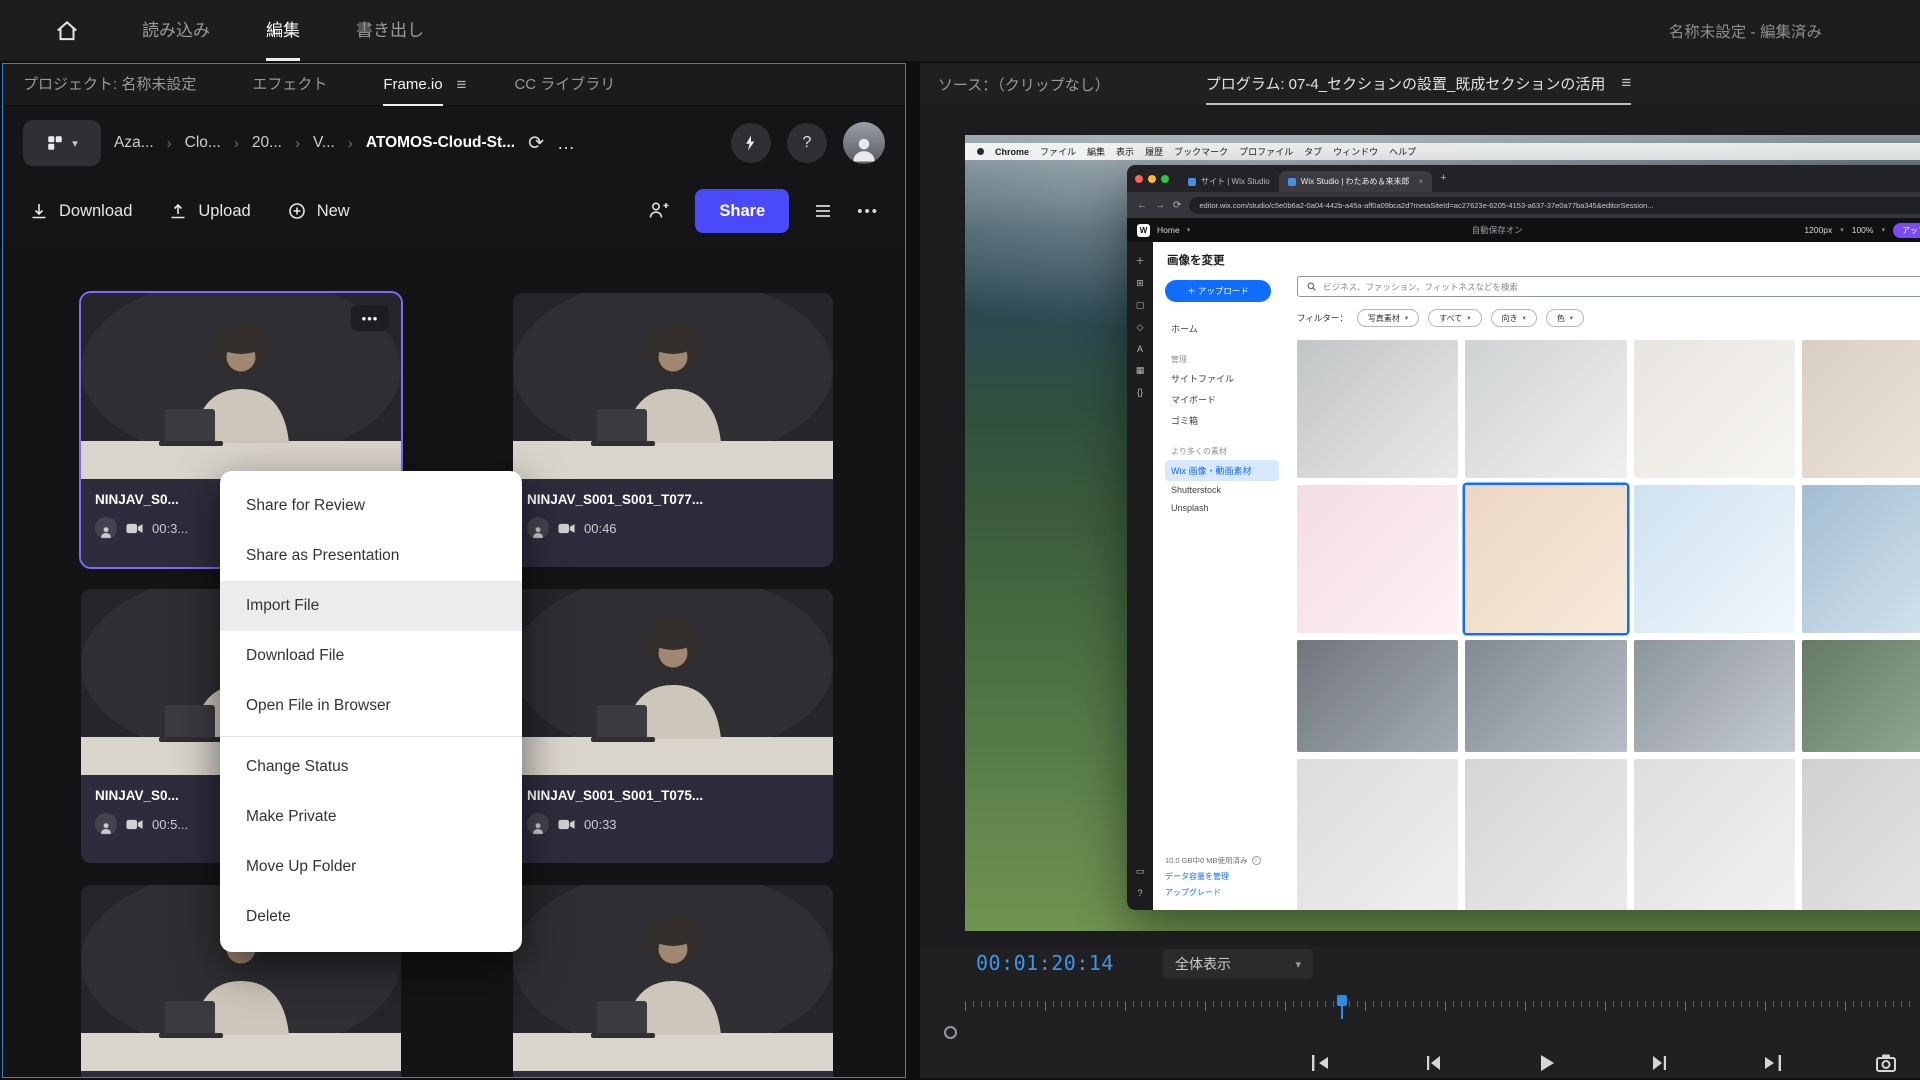  Describe the element at coordinates (742, 211) in the screenshot. I see `share-button: Share` at that location.